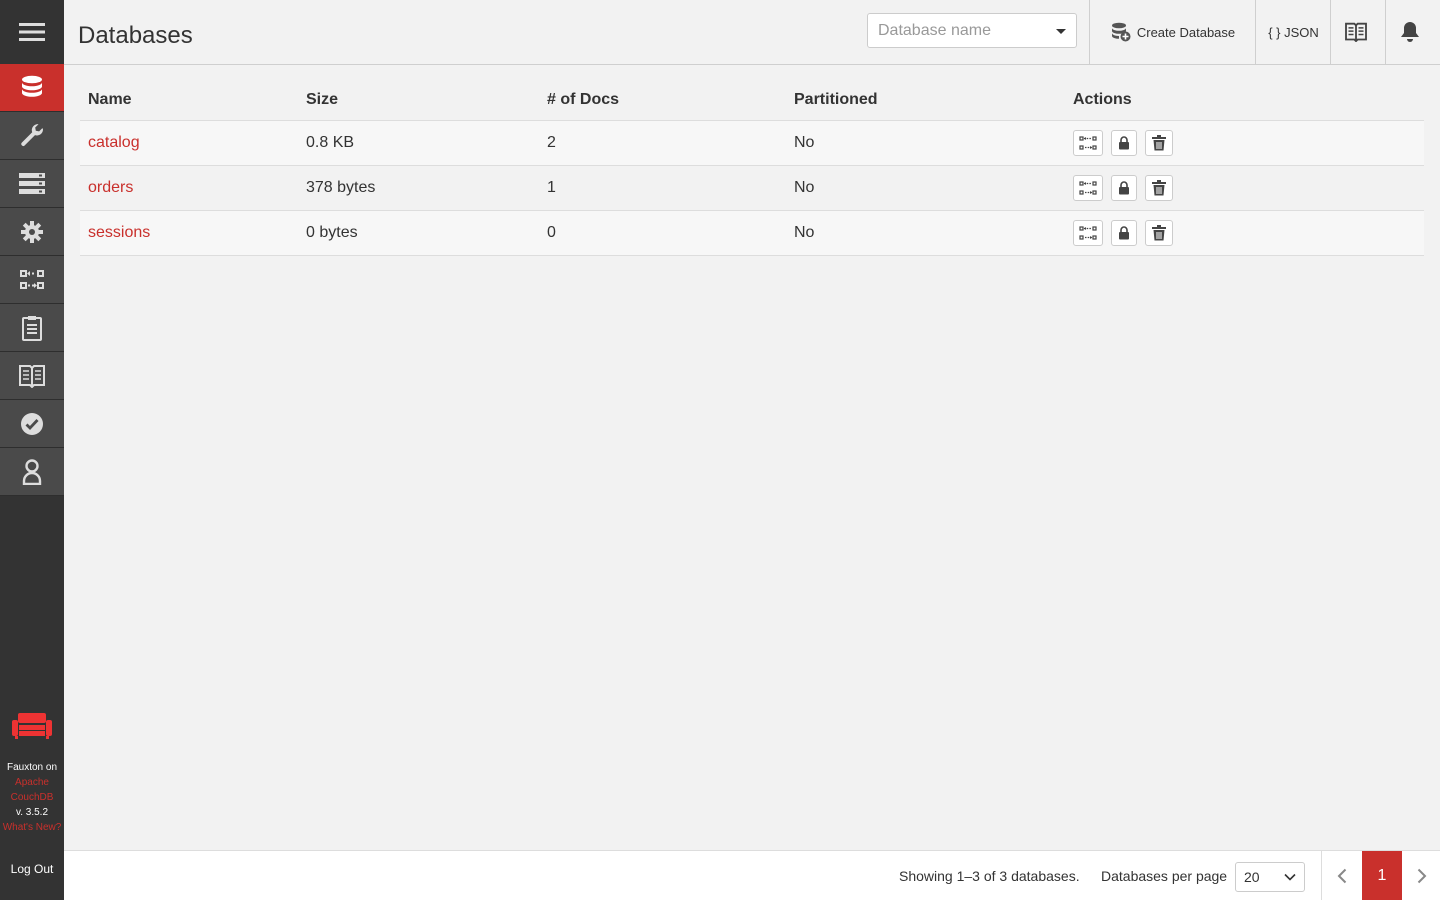 Image resolution: width=1440 pixels, height=900 pixels. I want to click on sidebar-item-replication, so click(32, 280).